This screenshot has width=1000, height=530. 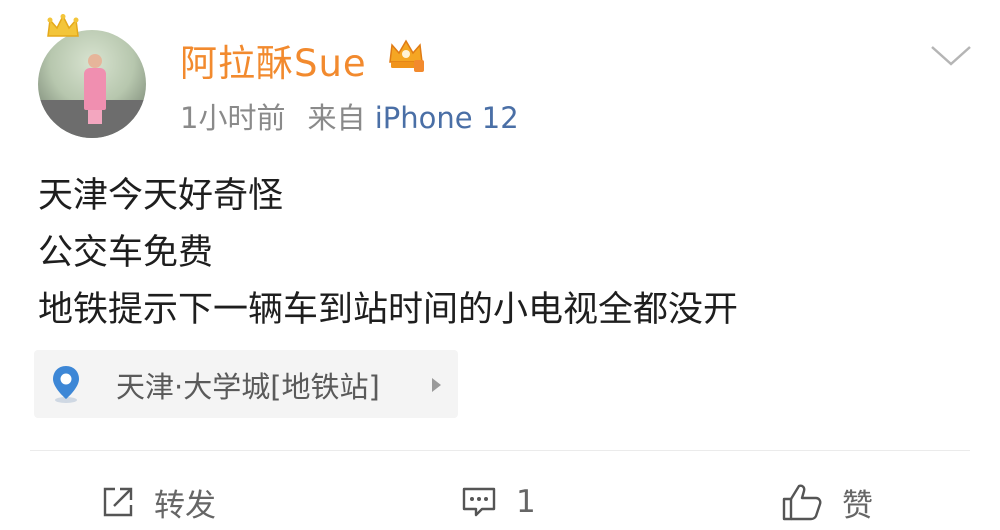 What do you see at coordinates (802, 502) in the screenshot?
I see `thumbs-up-icon` at bounding box center [802, 502].